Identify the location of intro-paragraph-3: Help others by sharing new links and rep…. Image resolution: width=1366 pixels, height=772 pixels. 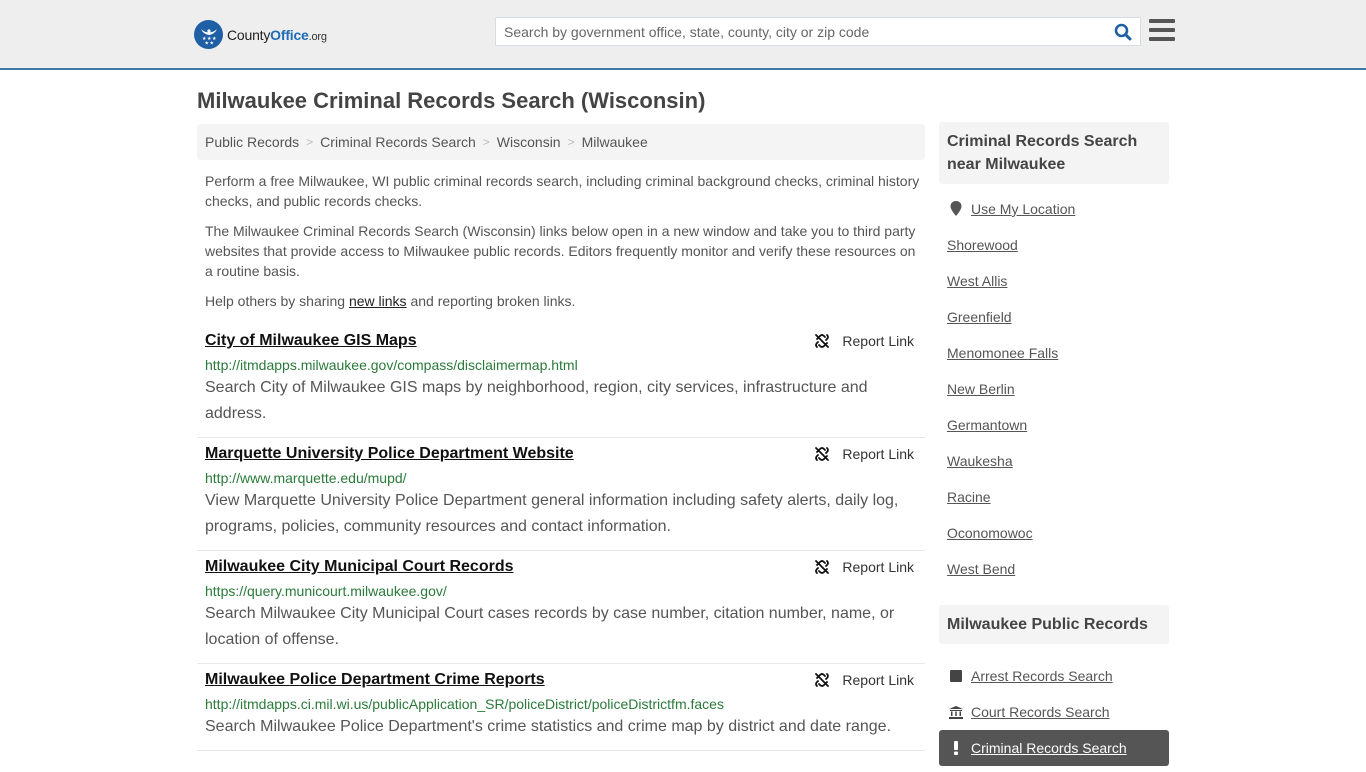
(390, 301).